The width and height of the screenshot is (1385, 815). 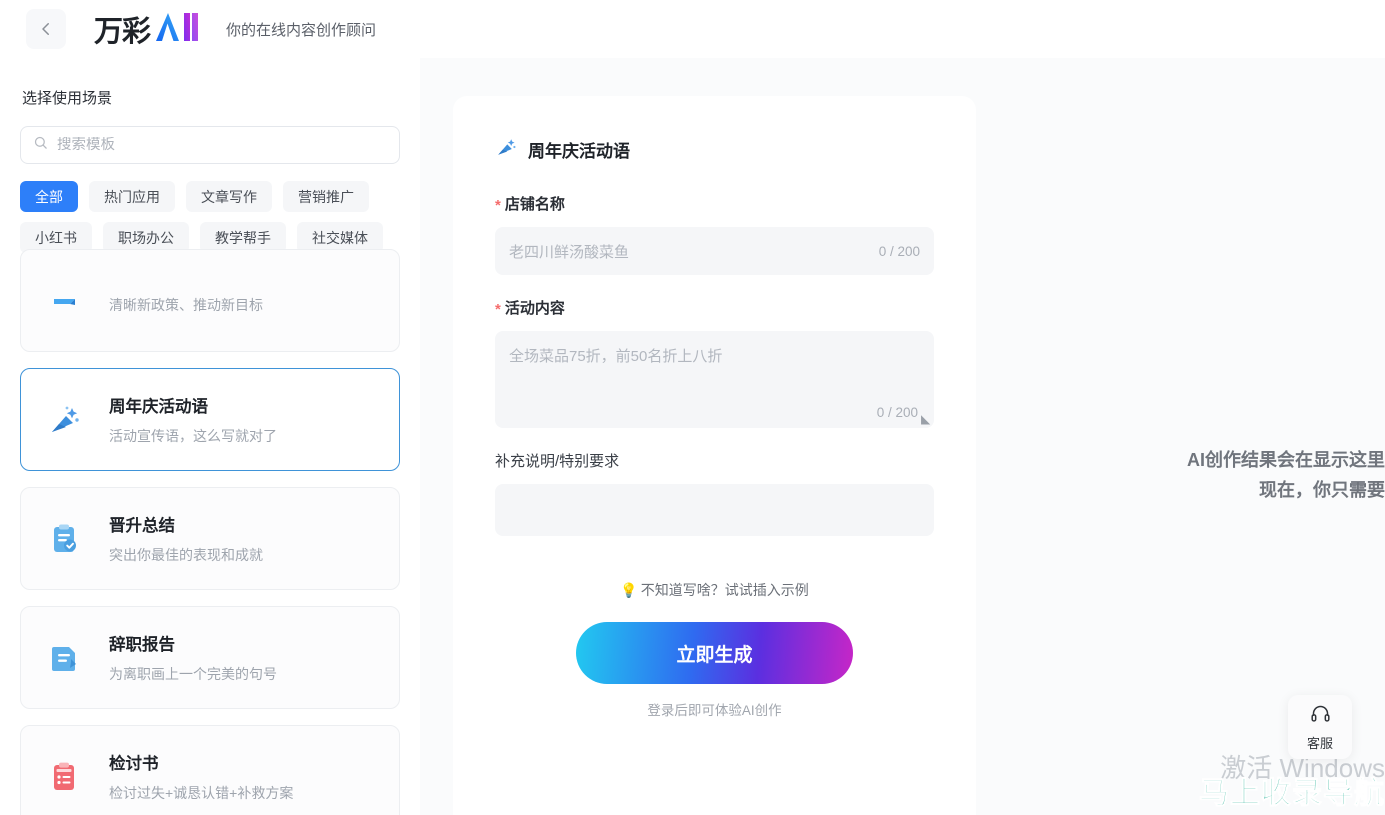 I want to click on brand-name: 万彩, so click(x=122, y=32).